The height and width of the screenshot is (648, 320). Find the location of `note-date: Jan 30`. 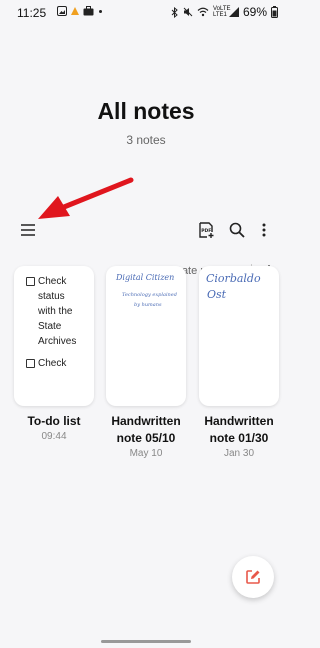

note-date: Jan 30 is located at coordinates (239, 453).